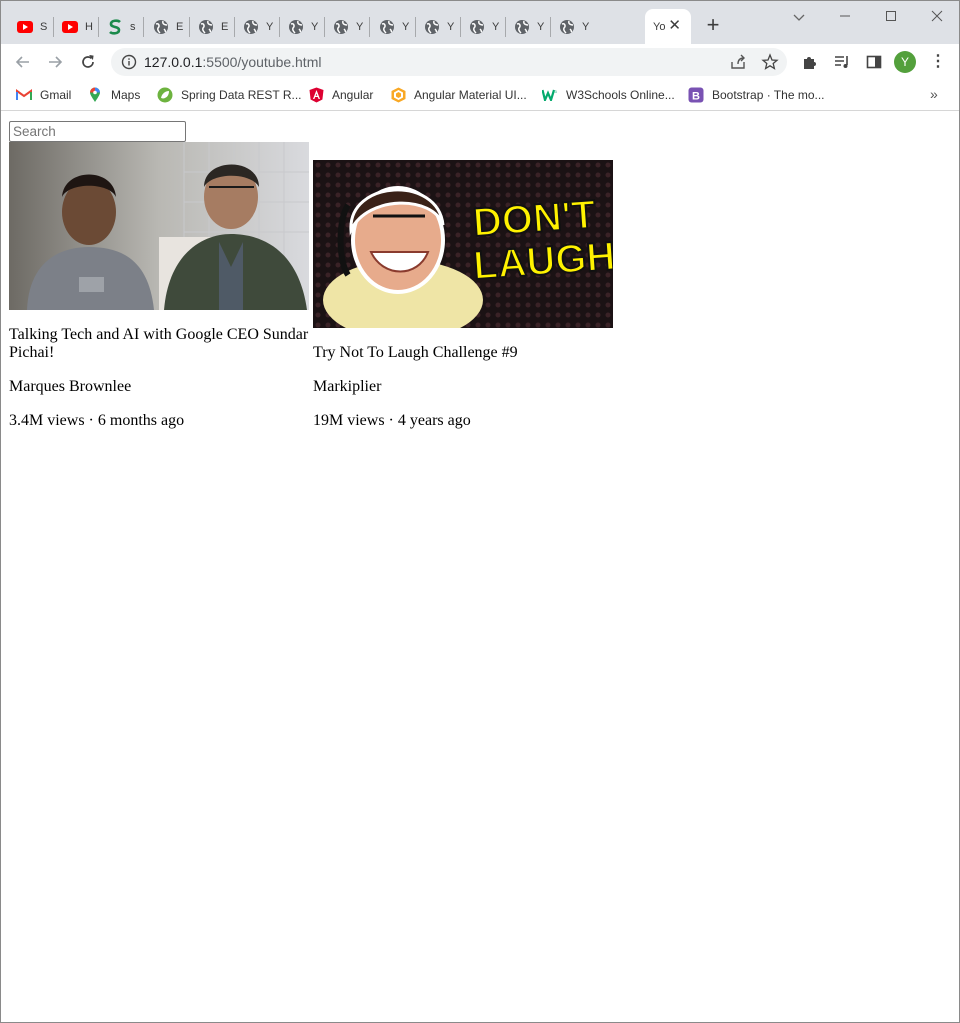  Describe the element at coordinates (770, 62) in the screenshot. I see `bookmark-star-icon` at that location.